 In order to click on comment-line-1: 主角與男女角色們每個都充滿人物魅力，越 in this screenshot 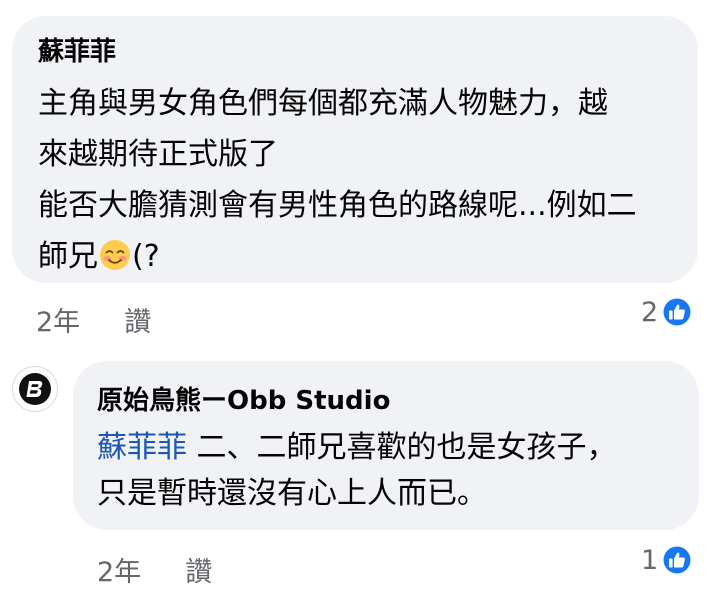, I will do `click(323, 103)`.